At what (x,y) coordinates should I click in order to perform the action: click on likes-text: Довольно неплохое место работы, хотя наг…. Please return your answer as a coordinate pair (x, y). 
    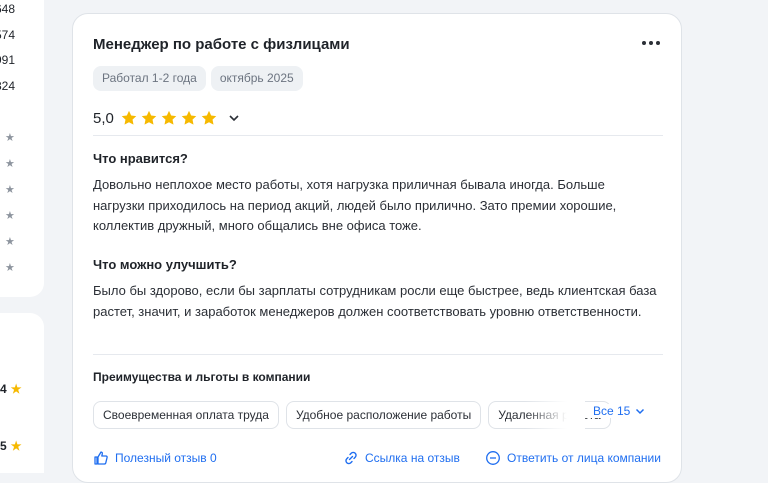
    Looking at the image, I should click on (355, 205).